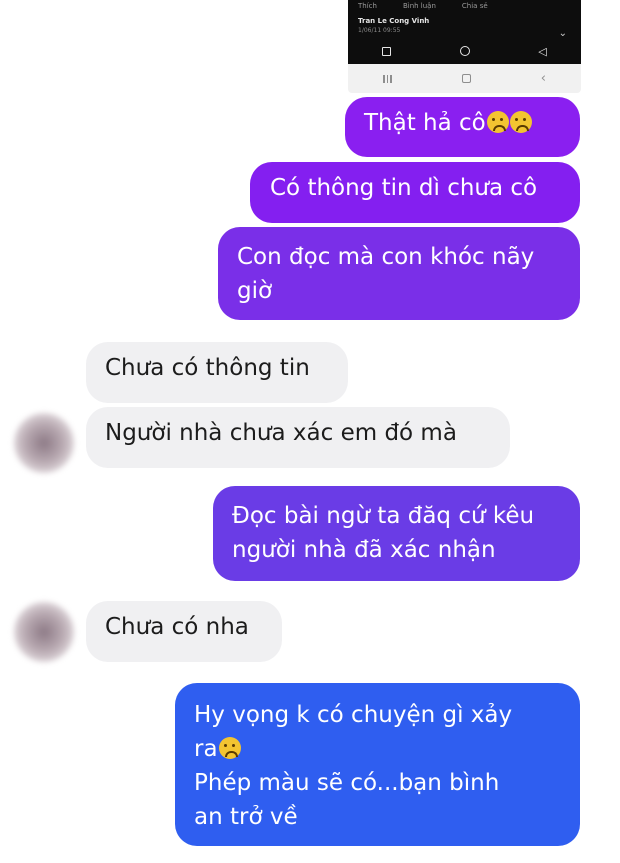 The image size is (620, 863). Describe the element at coordinates (474, 6) in the screenshot. I see `share-action: Chia sẻ` at that location.